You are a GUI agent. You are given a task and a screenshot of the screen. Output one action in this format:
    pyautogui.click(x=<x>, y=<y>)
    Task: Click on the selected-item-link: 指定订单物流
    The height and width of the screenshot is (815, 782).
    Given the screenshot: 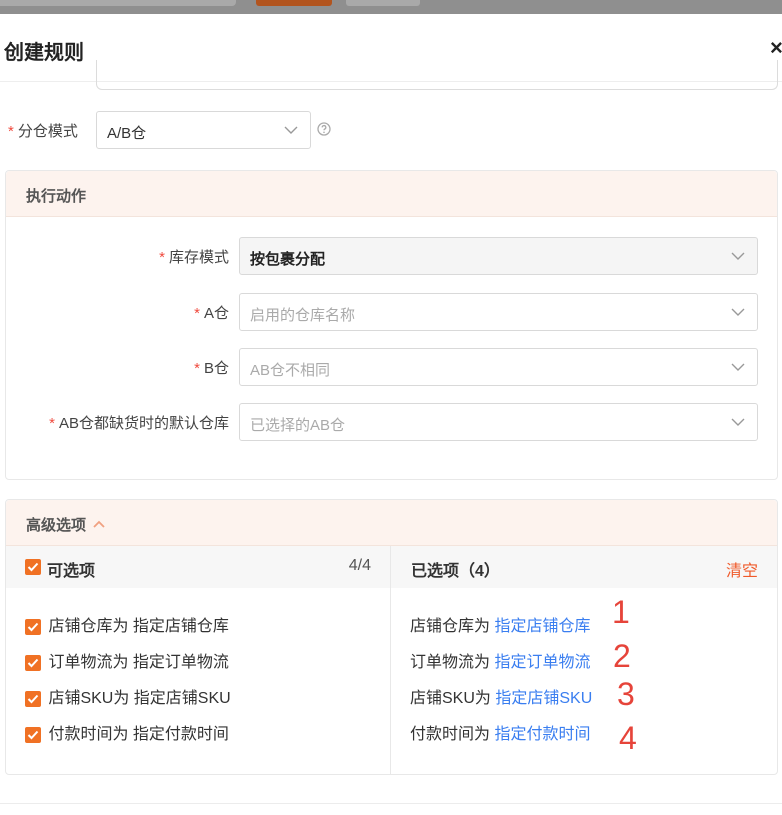 What is the action you would take?
    pyautogui.click(x=542, y=662)
    